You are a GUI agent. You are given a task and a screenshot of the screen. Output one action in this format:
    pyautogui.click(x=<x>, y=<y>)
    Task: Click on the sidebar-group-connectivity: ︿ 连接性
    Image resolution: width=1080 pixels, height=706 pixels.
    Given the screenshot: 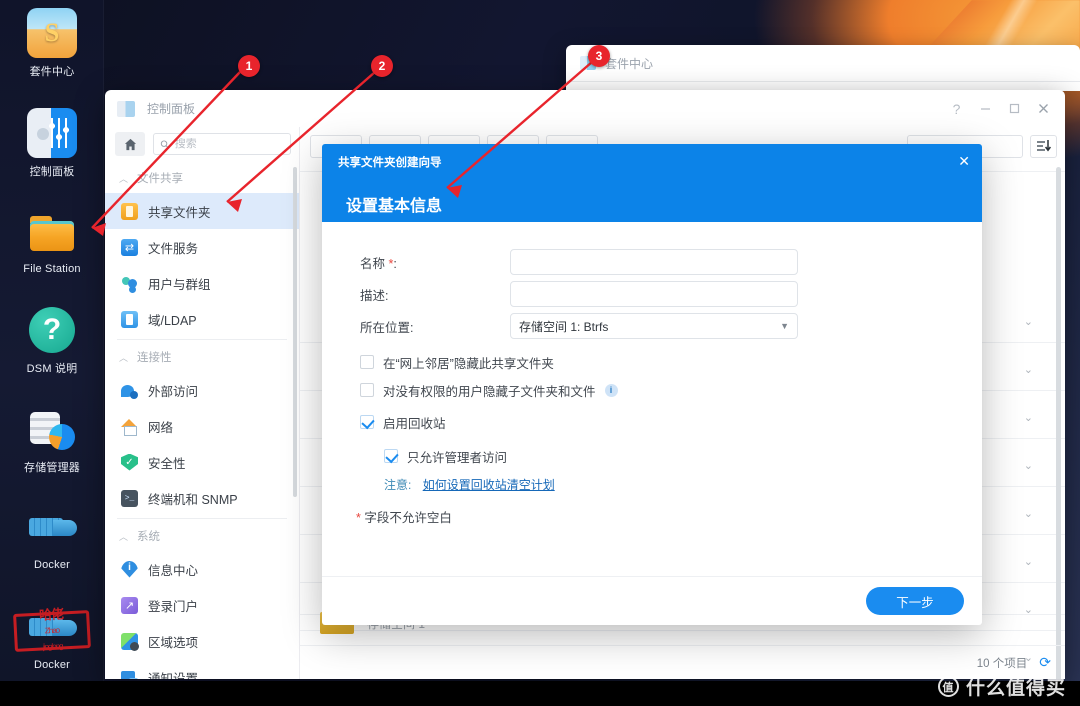 What is the action you would take?
    pyautogui.click(x=202, y=356)
    